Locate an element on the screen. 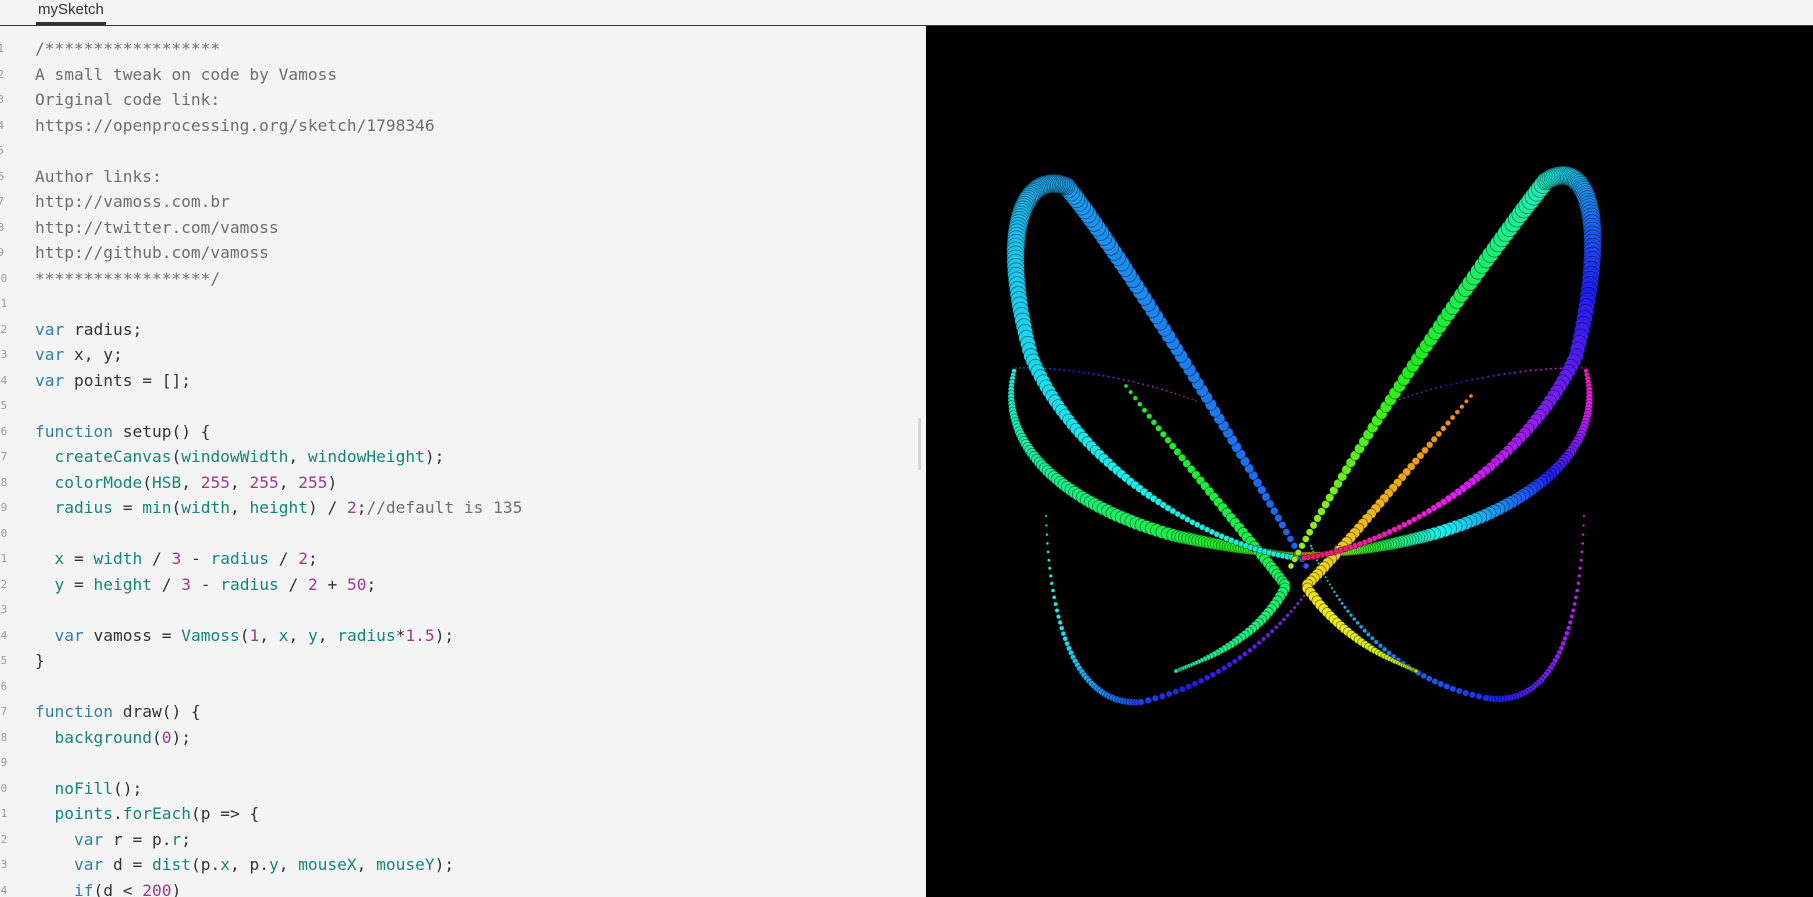 The height and width of the screenshot is (897, 1813). line-code: /****************** is located at coordinates (127, 49).